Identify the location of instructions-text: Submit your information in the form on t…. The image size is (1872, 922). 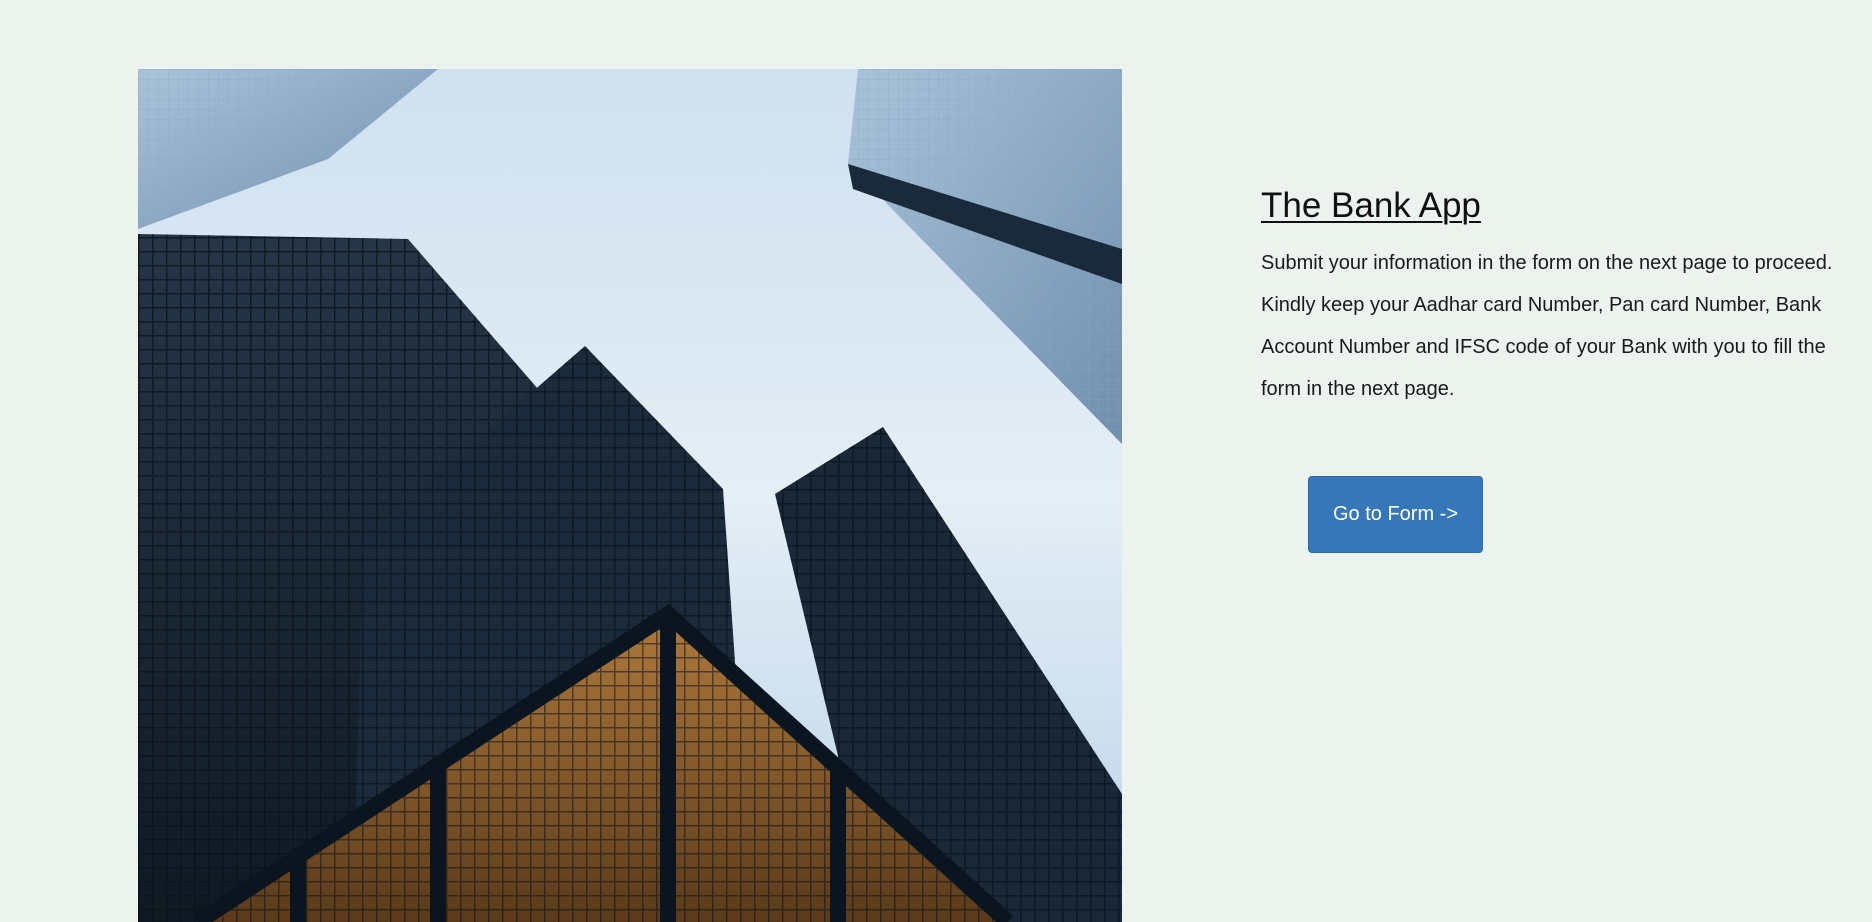
(1547, 326).